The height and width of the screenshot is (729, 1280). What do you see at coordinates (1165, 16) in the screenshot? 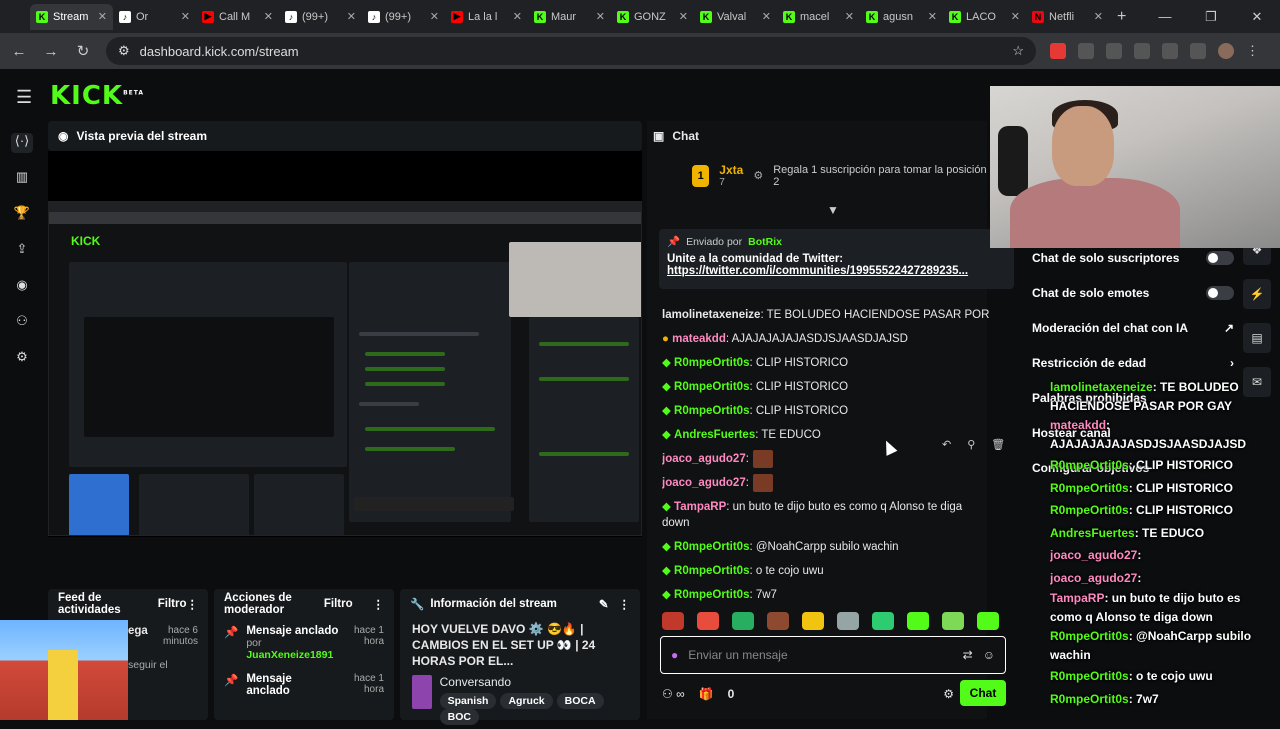
I see `minimize-icon: —` at bounding box center [1165, 16].